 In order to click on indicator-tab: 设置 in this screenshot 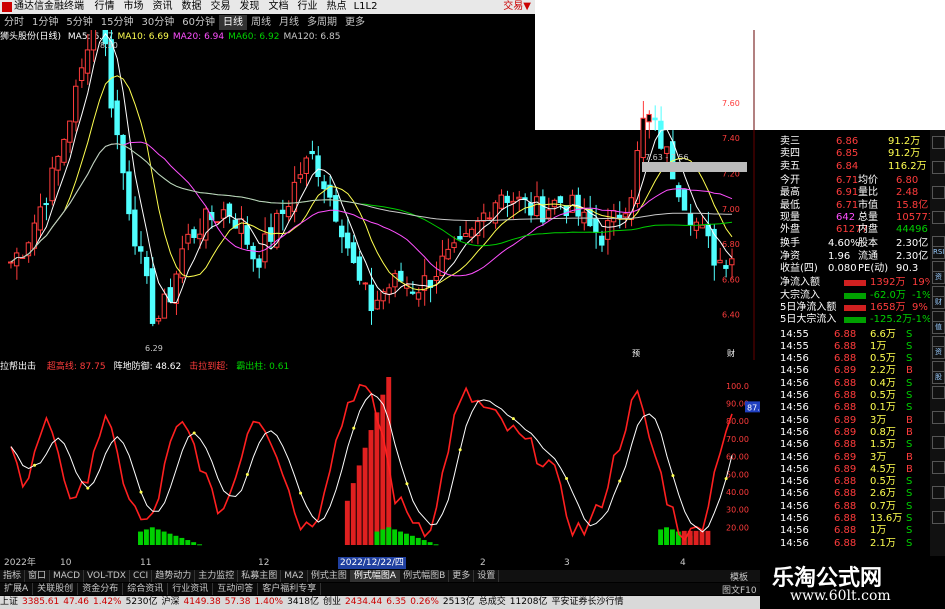, I will do `click(487, 576)`.